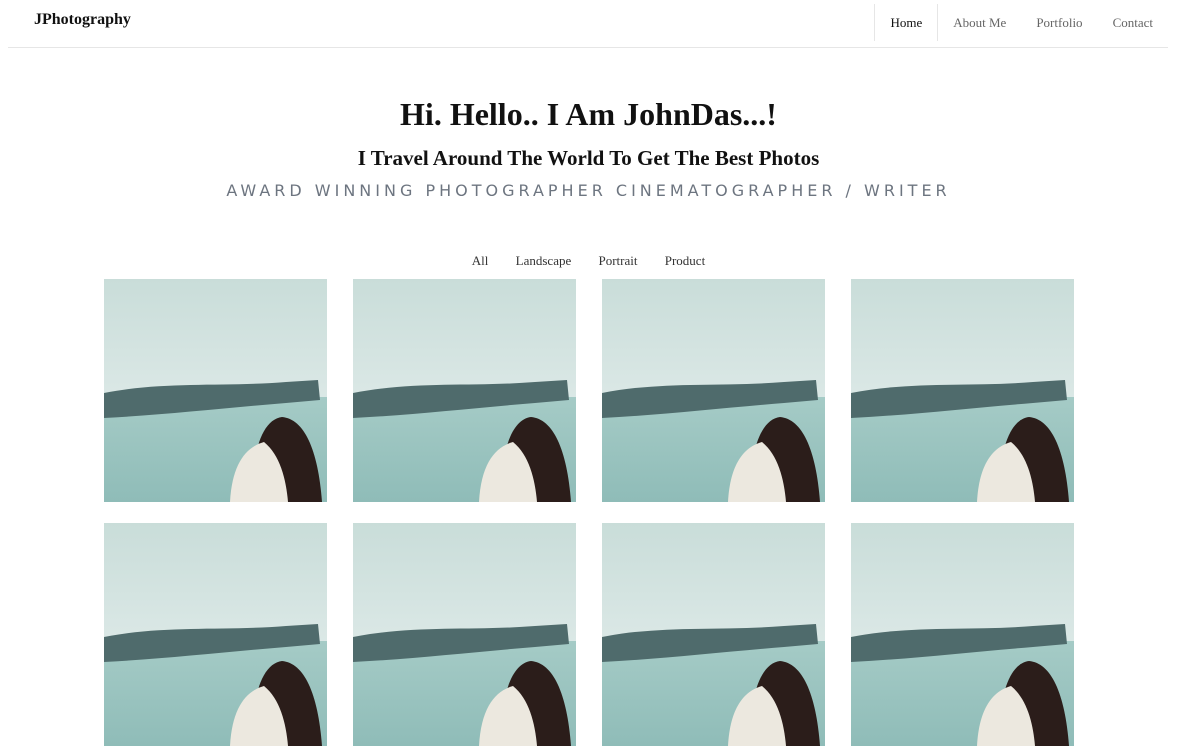 The width and height of the screenshot is (1177, 746). Describe the element at coordinates (480, 261) in the screenshot. I see `filter-all: All` at that location.